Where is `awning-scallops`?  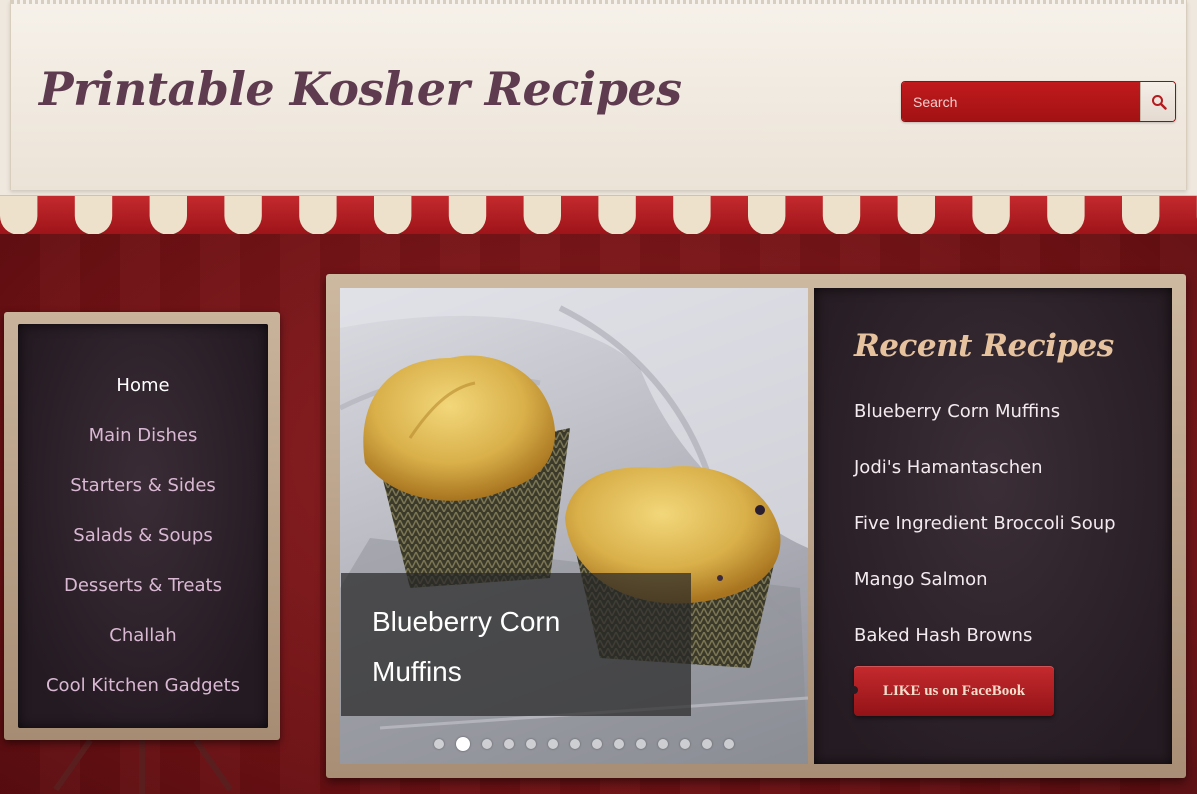 awning-scallops is located at coordinates (598, 215).